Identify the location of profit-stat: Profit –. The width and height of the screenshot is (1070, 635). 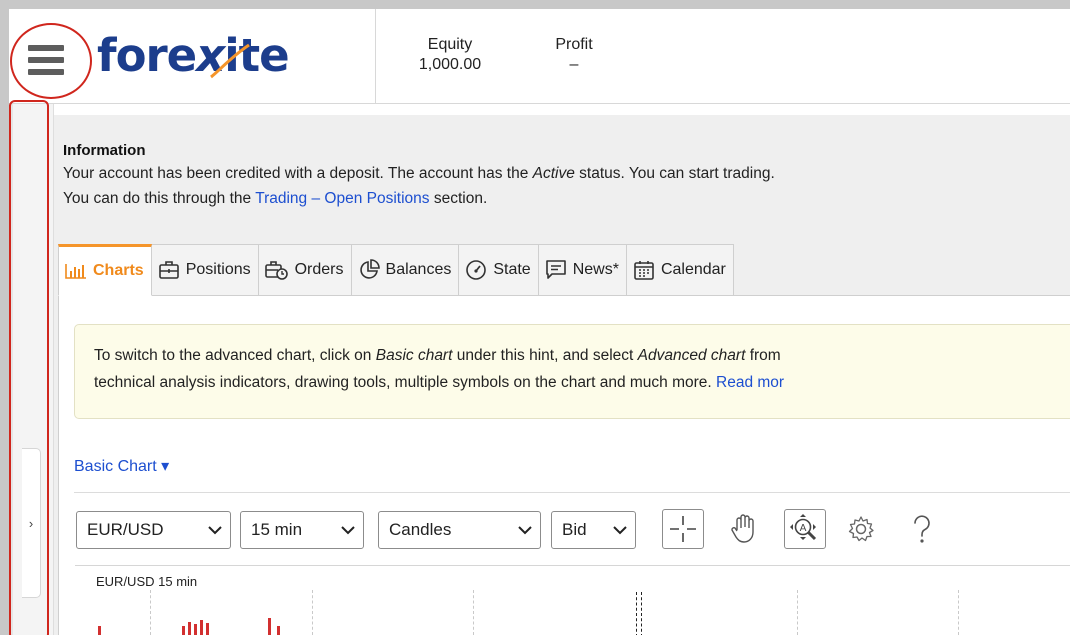
(574, 55).